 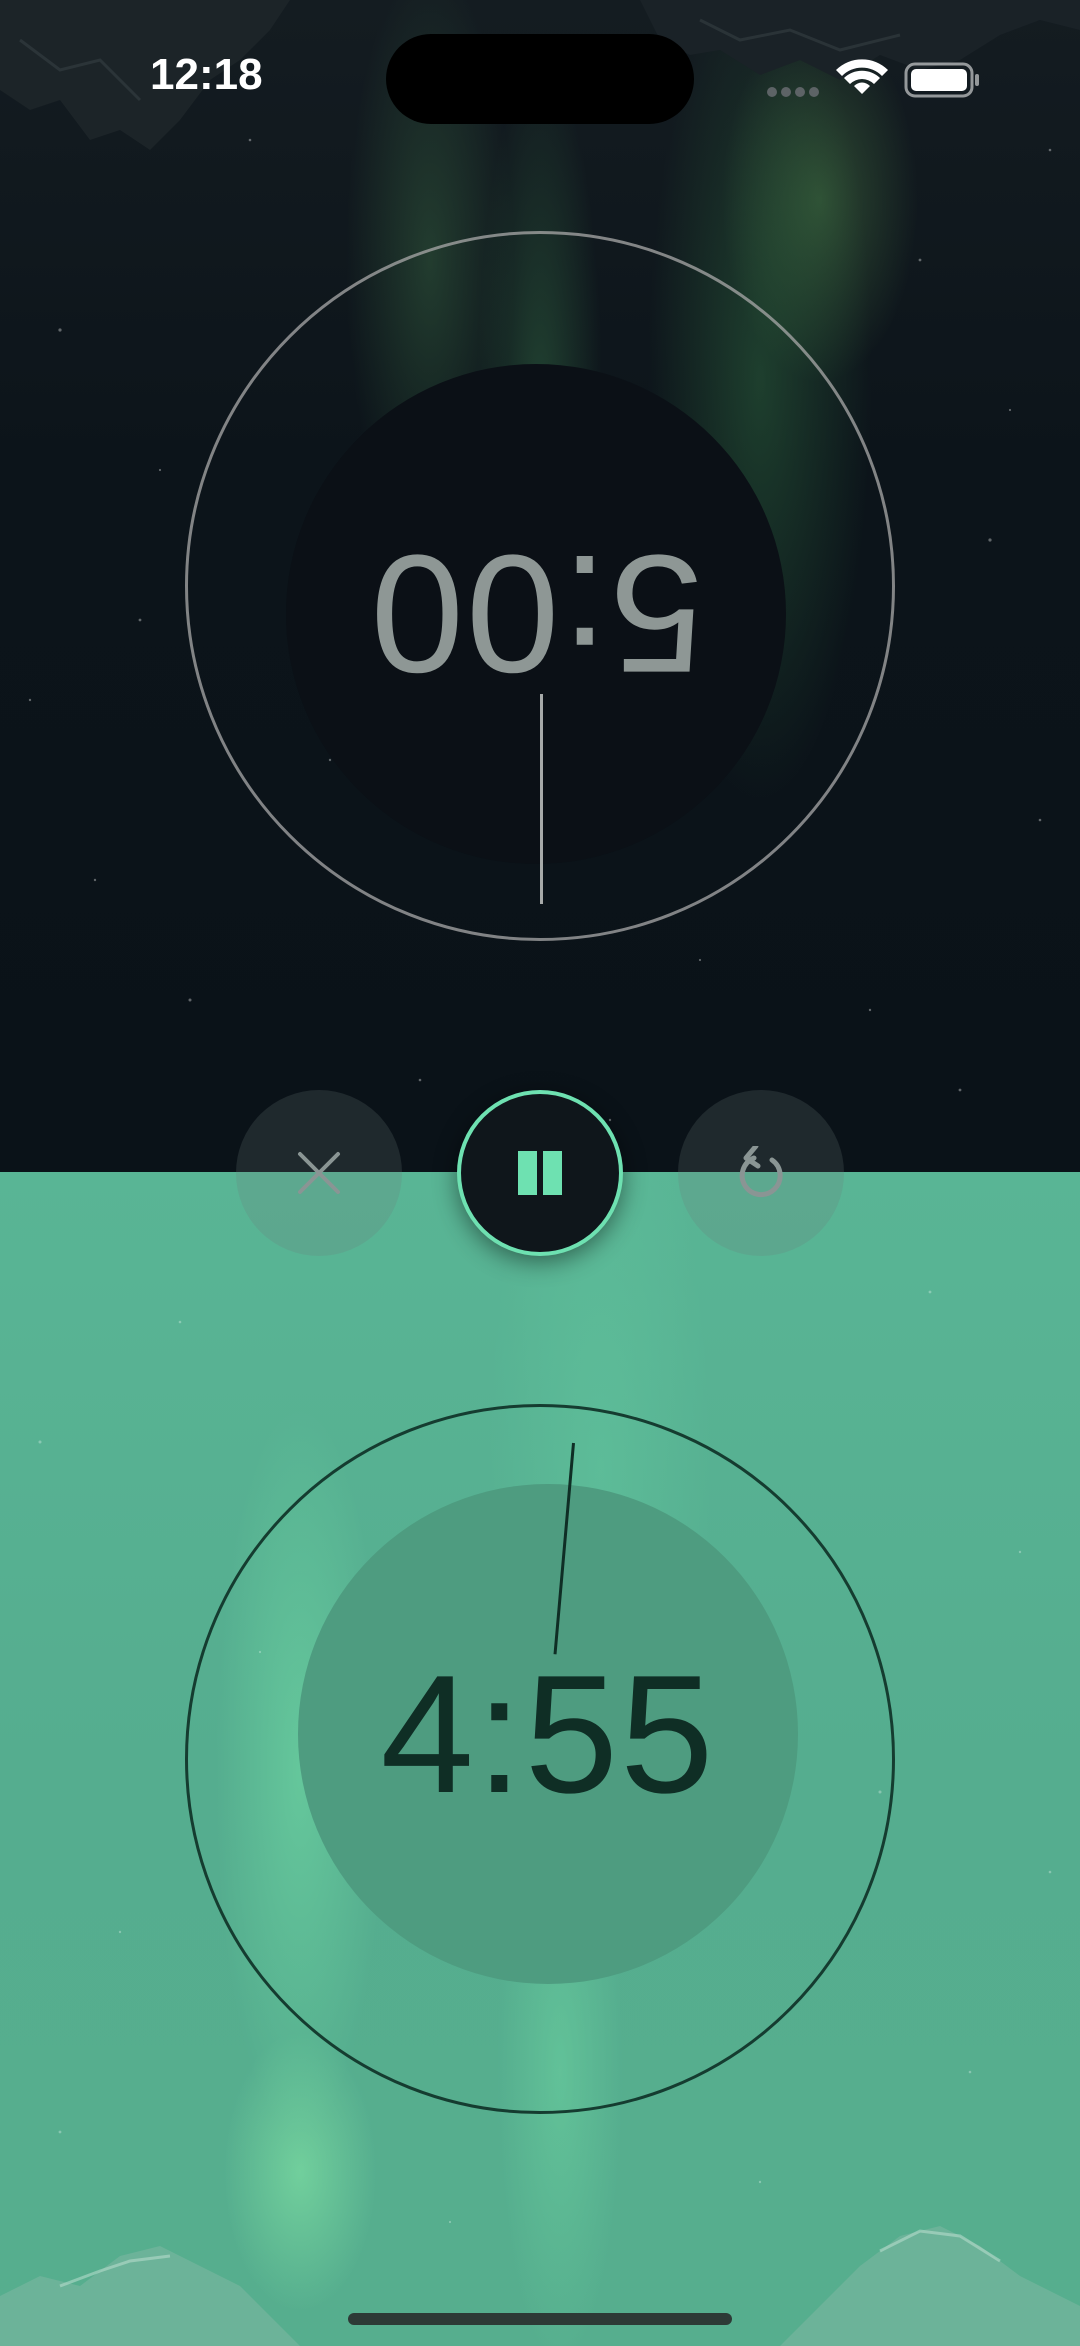 I want to click on battery-full-icon, so click(x=941, y=80).